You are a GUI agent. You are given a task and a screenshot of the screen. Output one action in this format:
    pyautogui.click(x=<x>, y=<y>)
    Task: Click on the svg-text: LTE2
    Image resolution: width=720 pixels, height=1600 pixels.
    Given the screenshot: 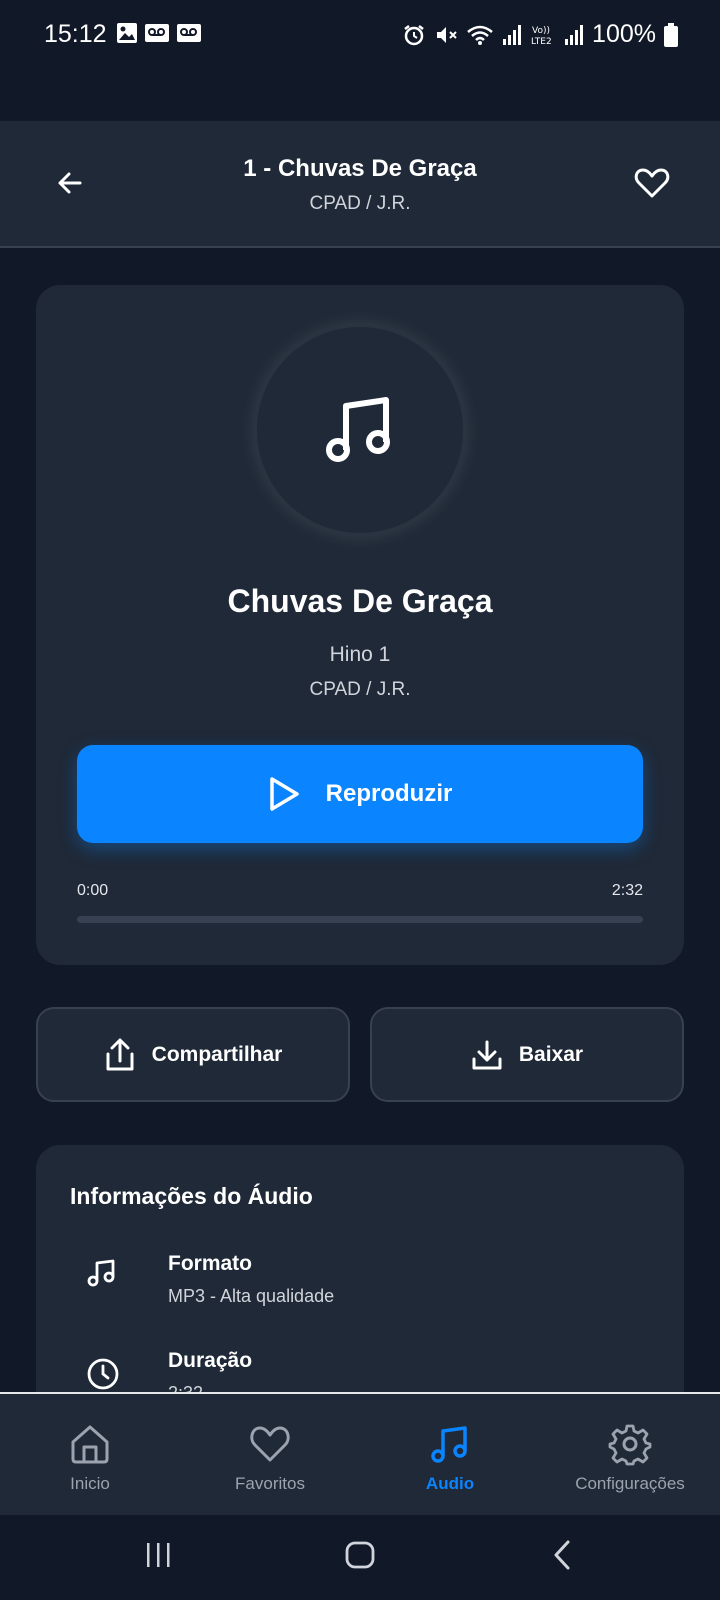 What is the action you would take?
    pyautogui.click(x=541, y=42)
    